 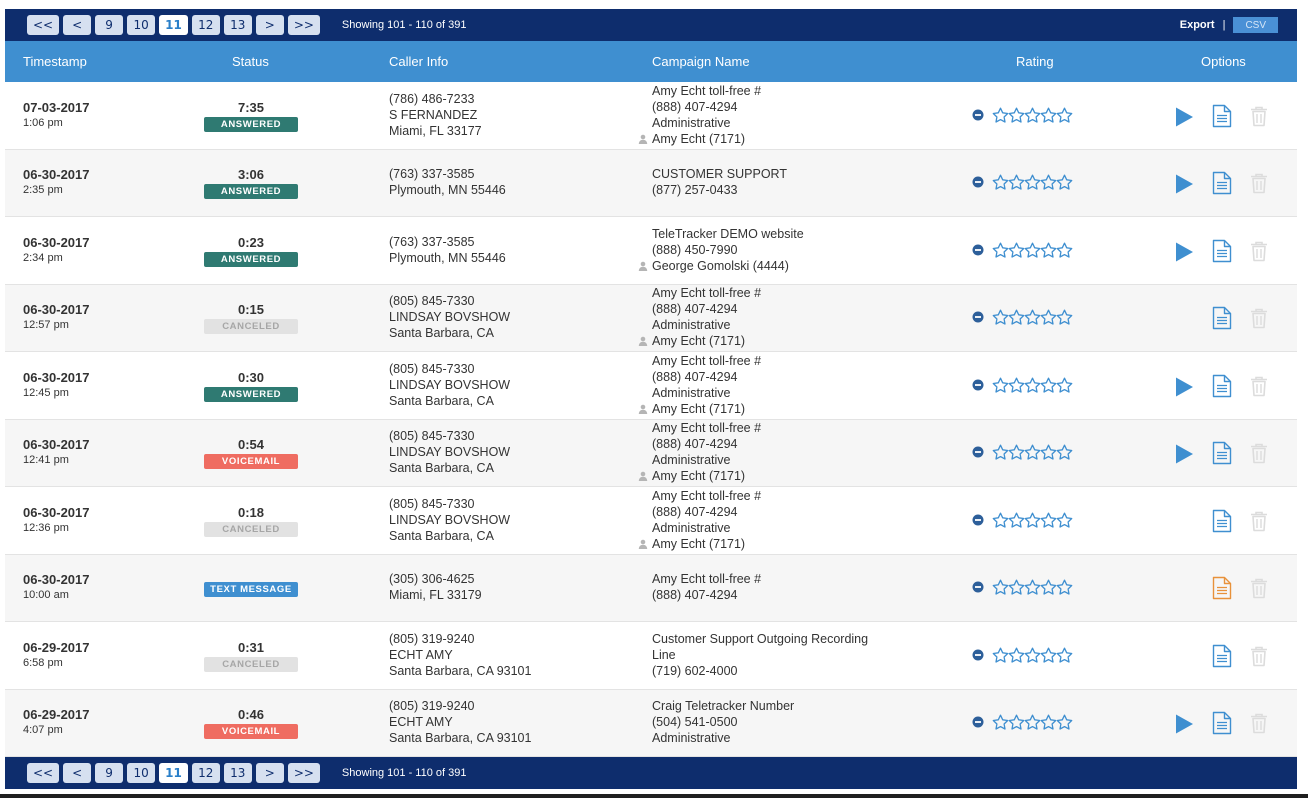 What do you see at coordinates (1035, 61) in the screenshot?
I see `col-rating: Rating` at bounding box center [1035, 61].